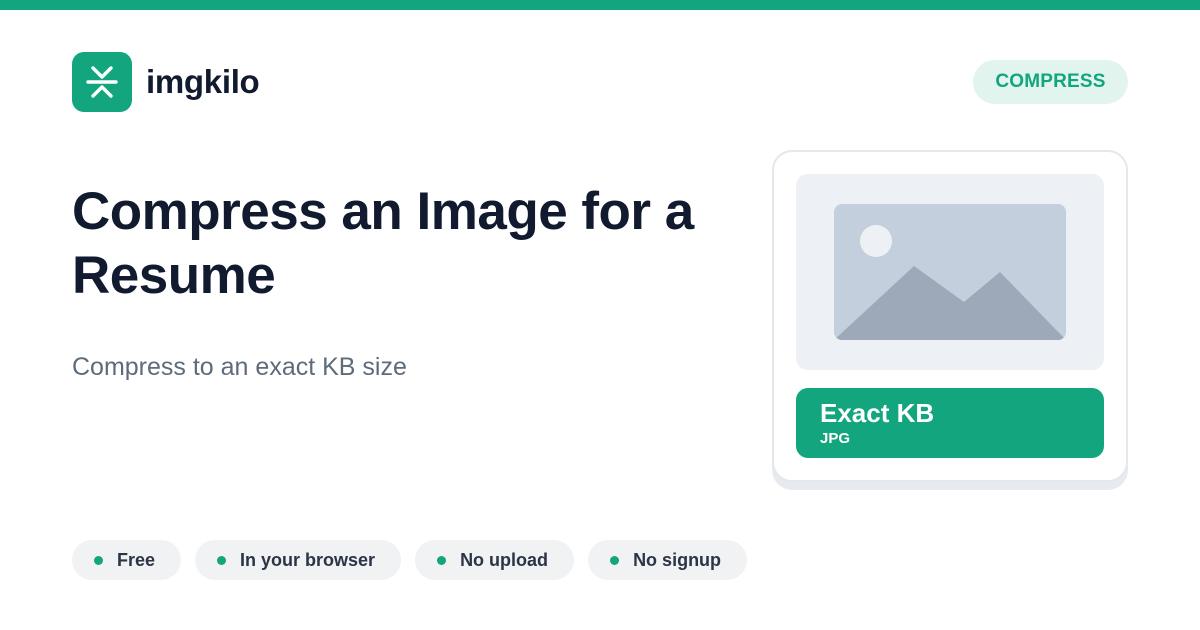  I want to click on feature-label: No upload, so click(504, 559).